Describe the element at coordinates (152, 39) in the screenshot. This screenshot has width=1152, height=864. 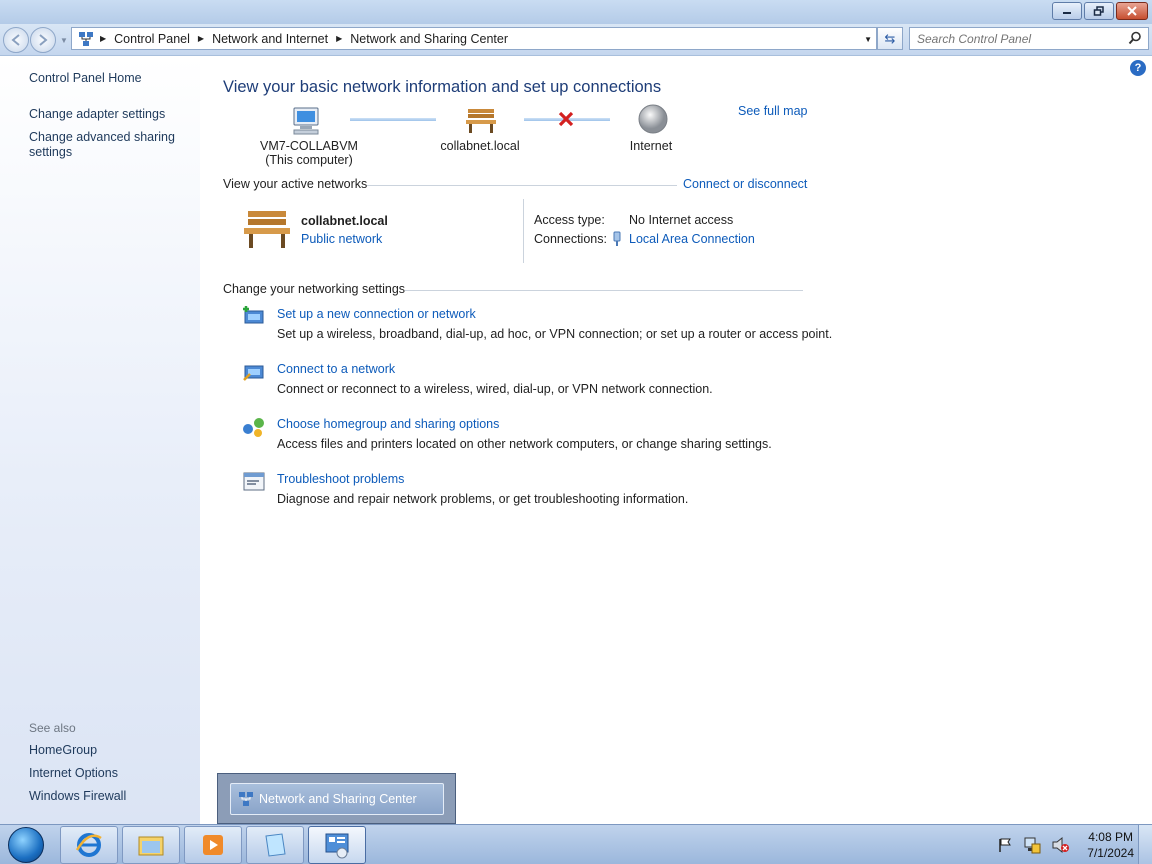
I see `breadcrumb-control-panel: Control Panel` at that location.